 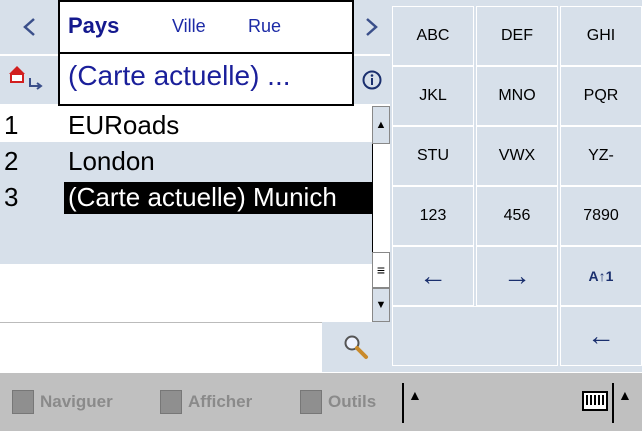 I want to click on list-item-name: (Carte actuelle) Munich, so click(x=218, y=199).